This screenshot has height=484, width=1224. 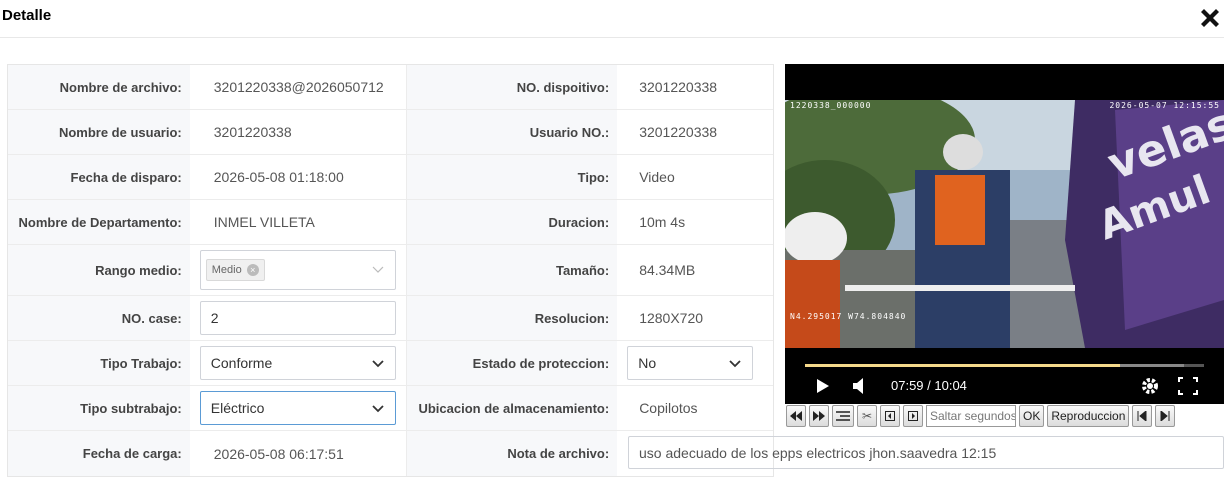 I want to click on skip-end-button, so click(x=1165, y=416).